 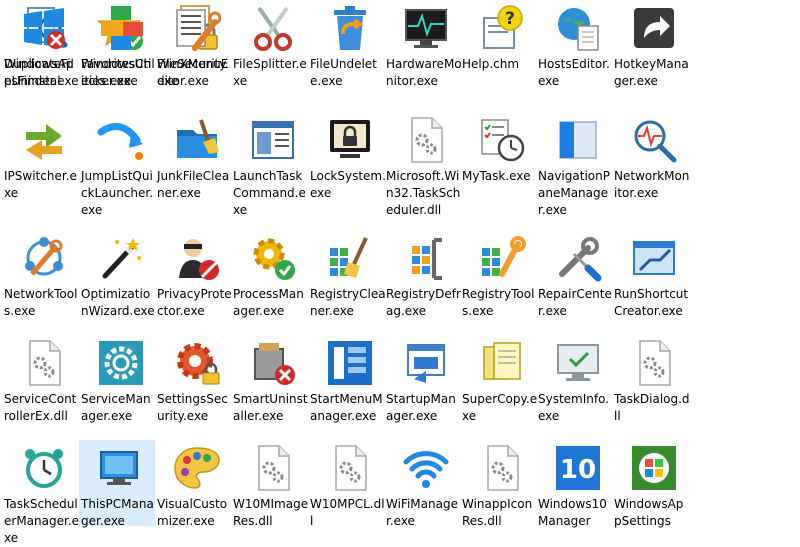 I want to click on file-item: WinappIconRes.dll, so click(x=498, y=486).